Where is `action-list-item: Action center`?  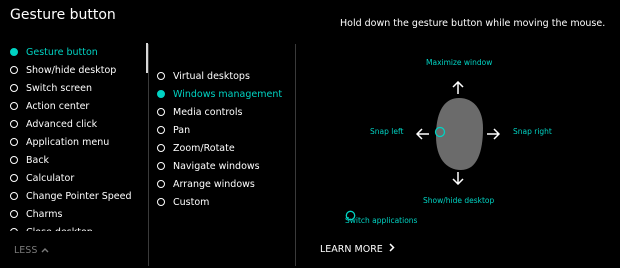
action-list-item: Action center is located at coordinates (76, 106).